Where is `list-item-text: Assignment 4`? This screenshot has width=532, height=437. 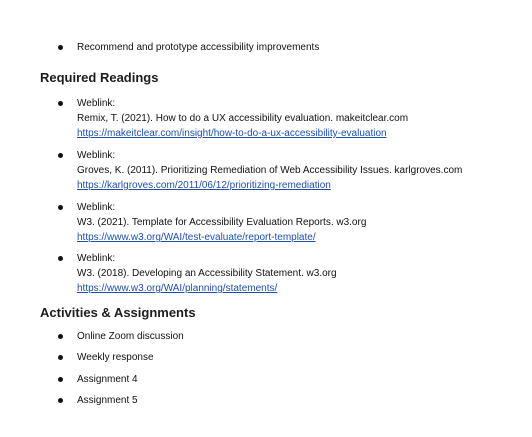 list-item-text: Assignment 4 is located at coordinates (107, 379).